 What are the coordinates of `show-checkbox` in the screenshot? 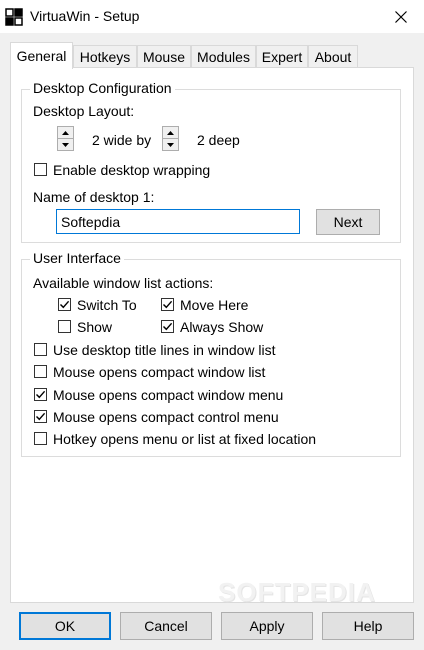 It's located at (64, 326).